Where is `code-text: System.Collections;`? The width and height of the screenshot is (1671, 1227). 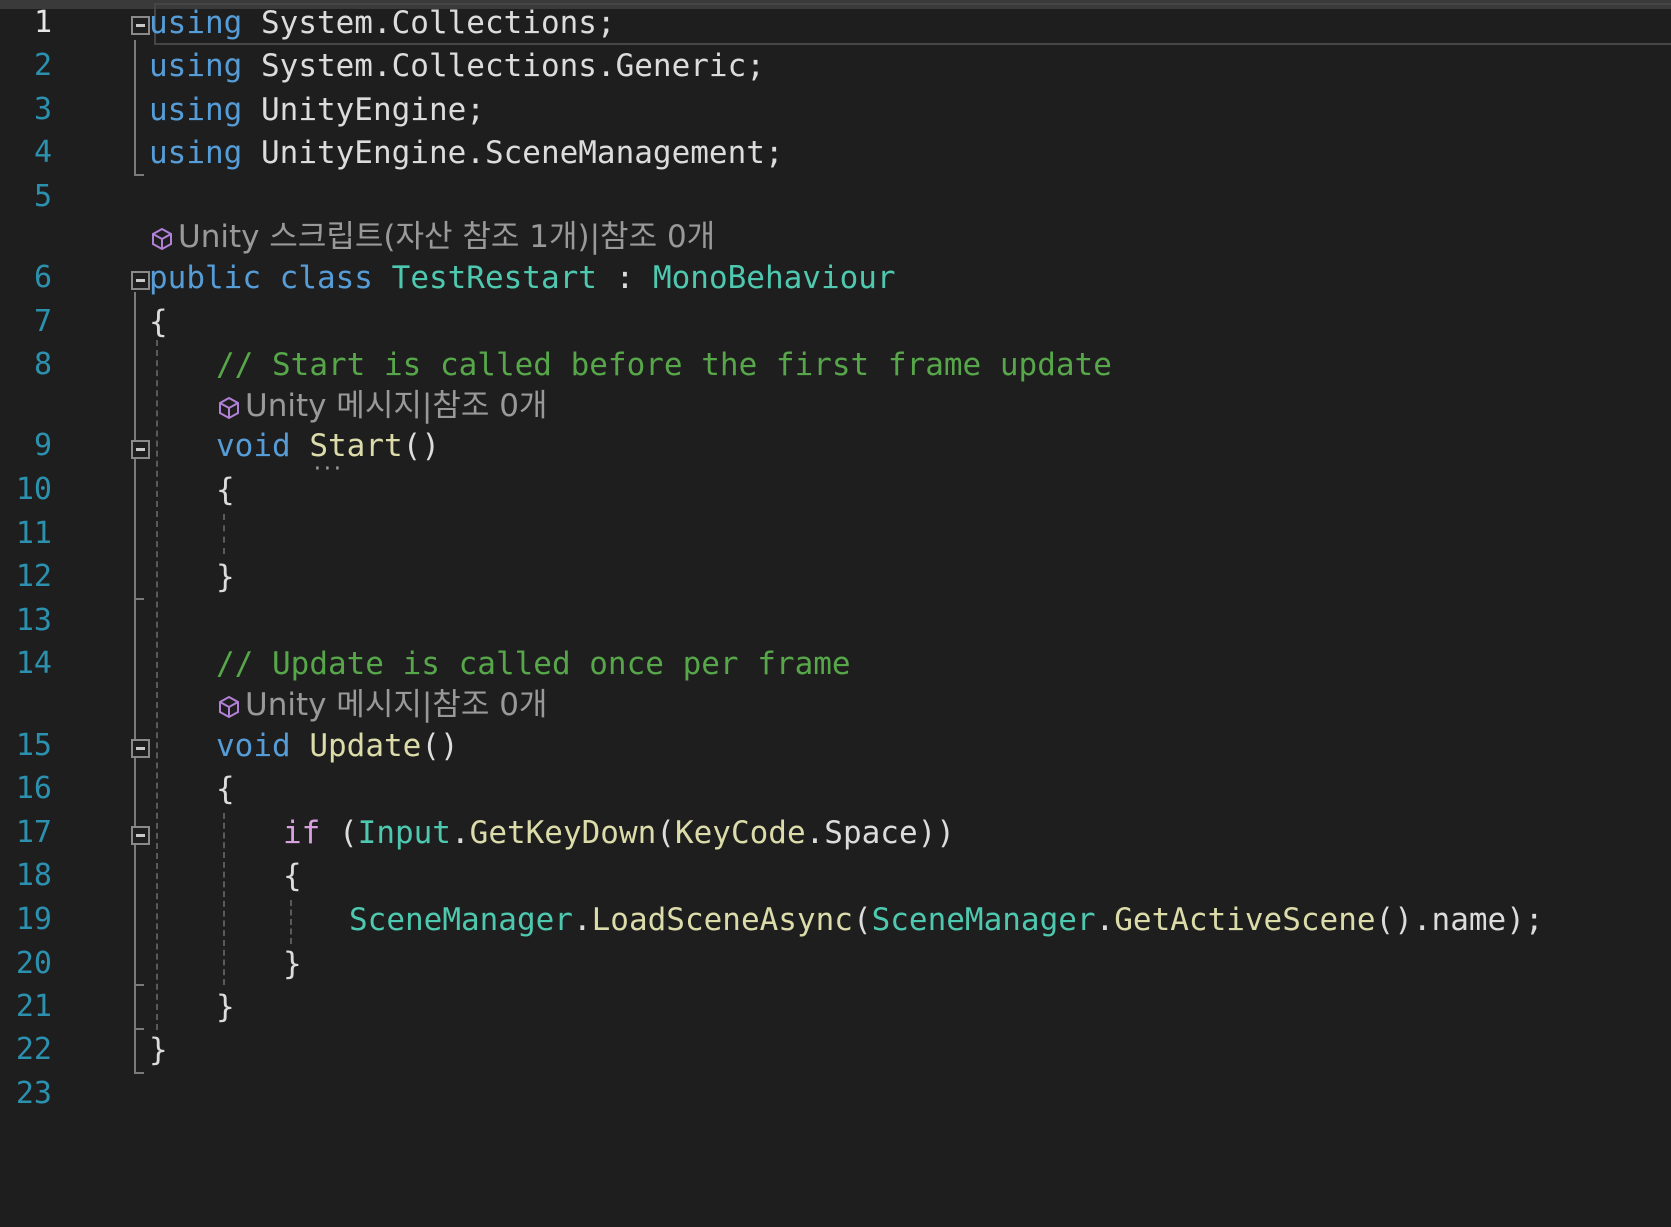 code-text: System.Collections; is located at coordinates (429, 23).